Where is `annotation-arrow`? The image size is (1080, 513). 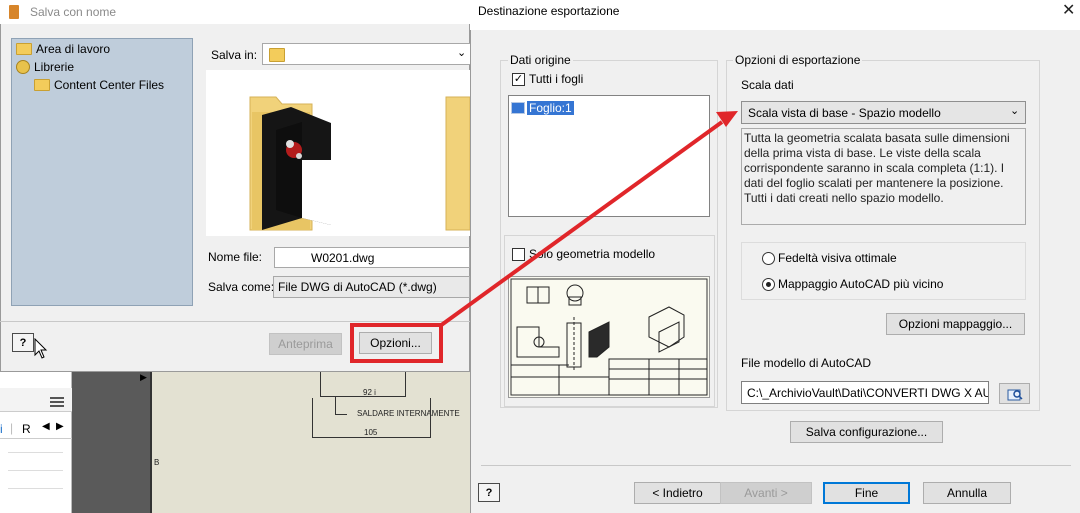 annotation-arrow is located at coordinates (588, 219).